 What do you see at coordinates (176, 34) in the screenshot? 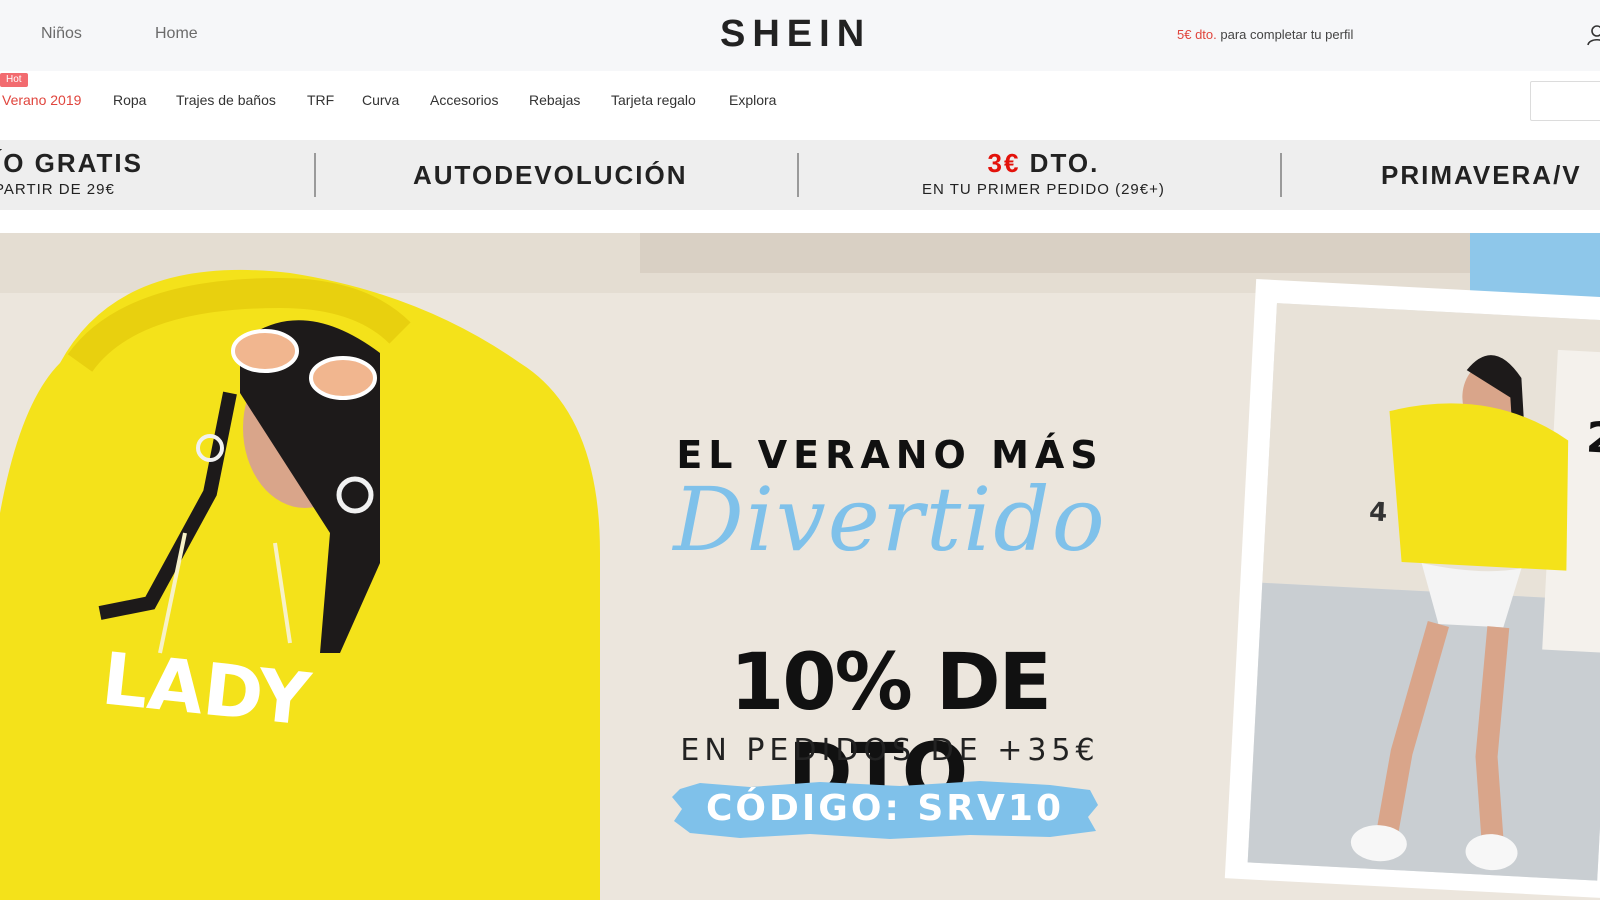
I see `nav-link-home: Home` at bounding box center [176, 34].